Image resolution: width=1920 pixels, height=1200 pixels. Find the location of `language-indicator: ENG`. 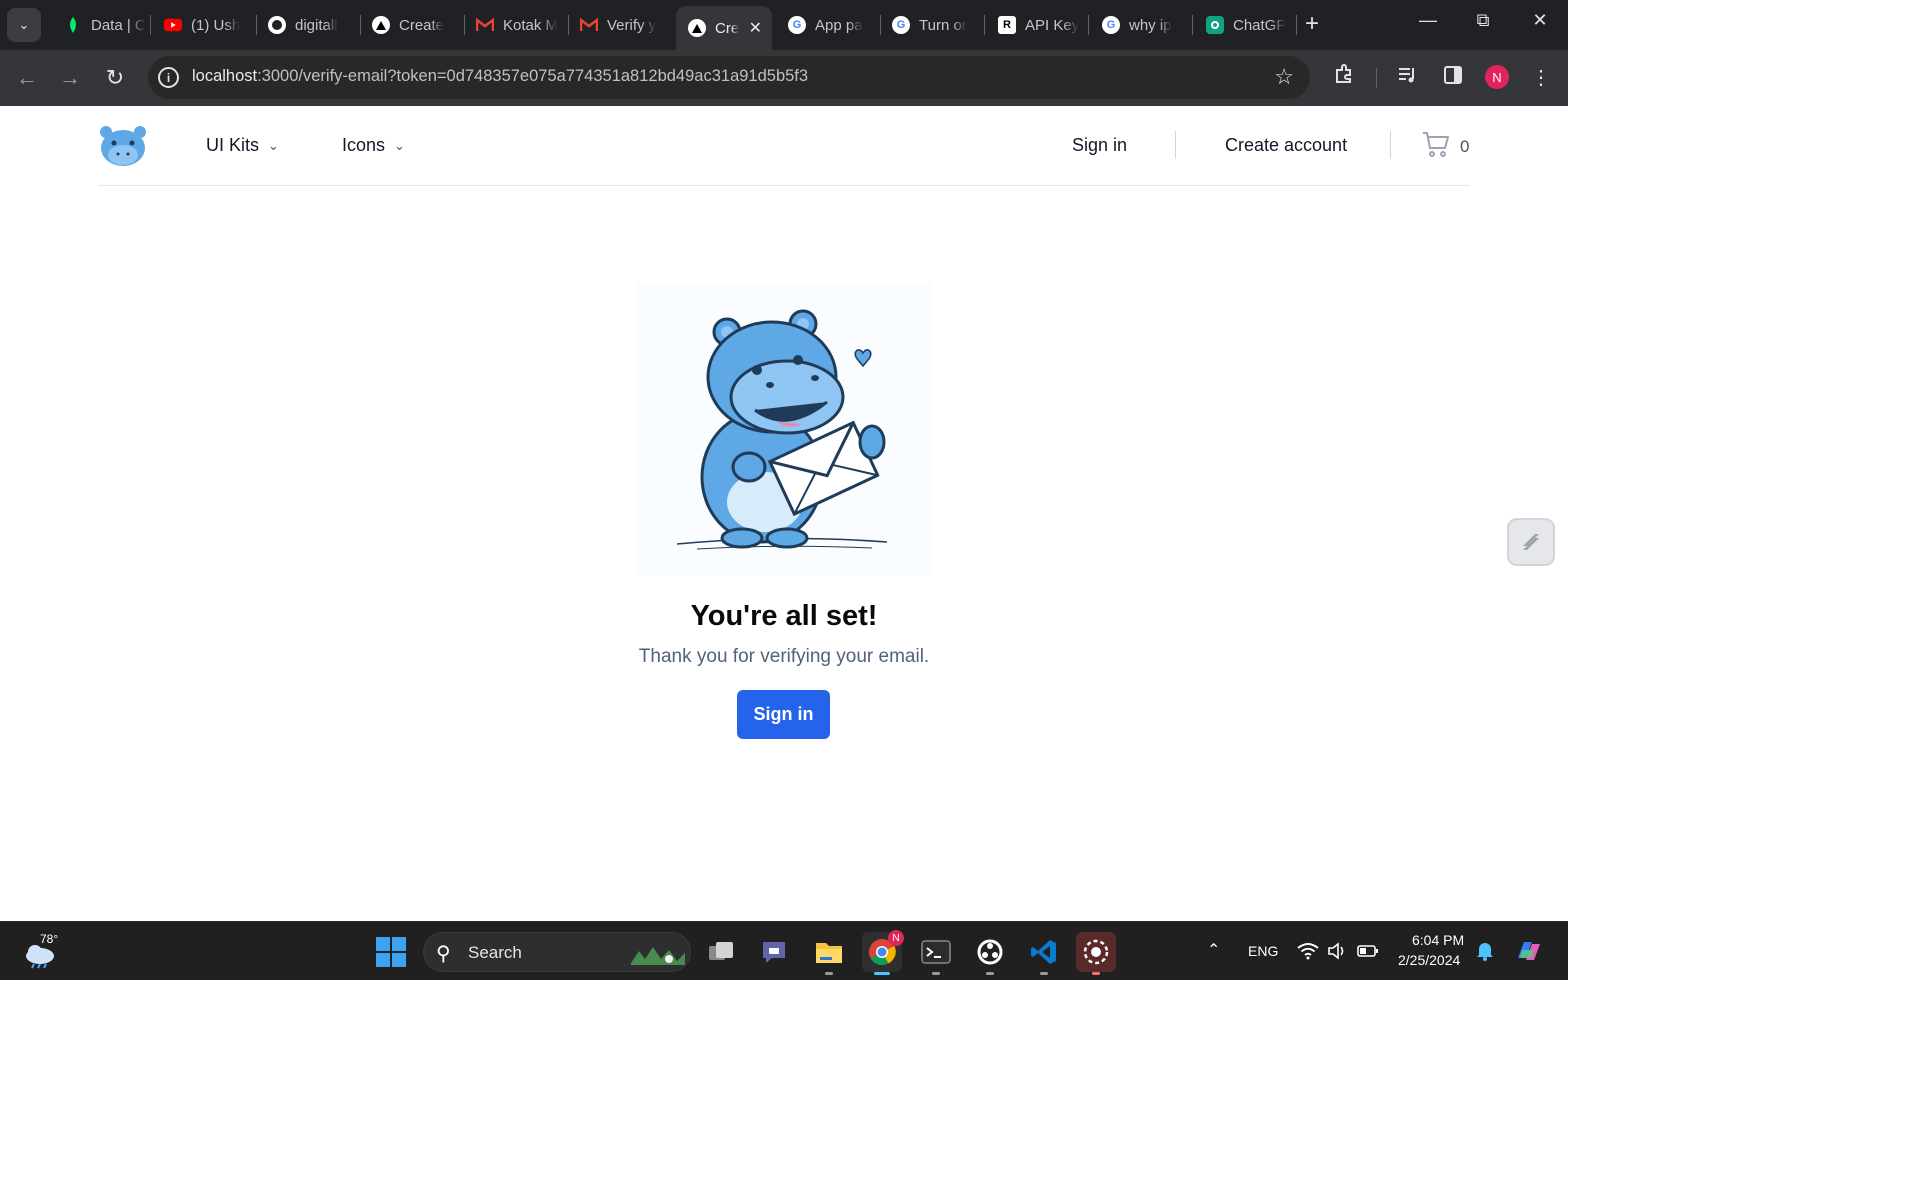

language-indicator: ENG is located at coordinates (1263, 951).